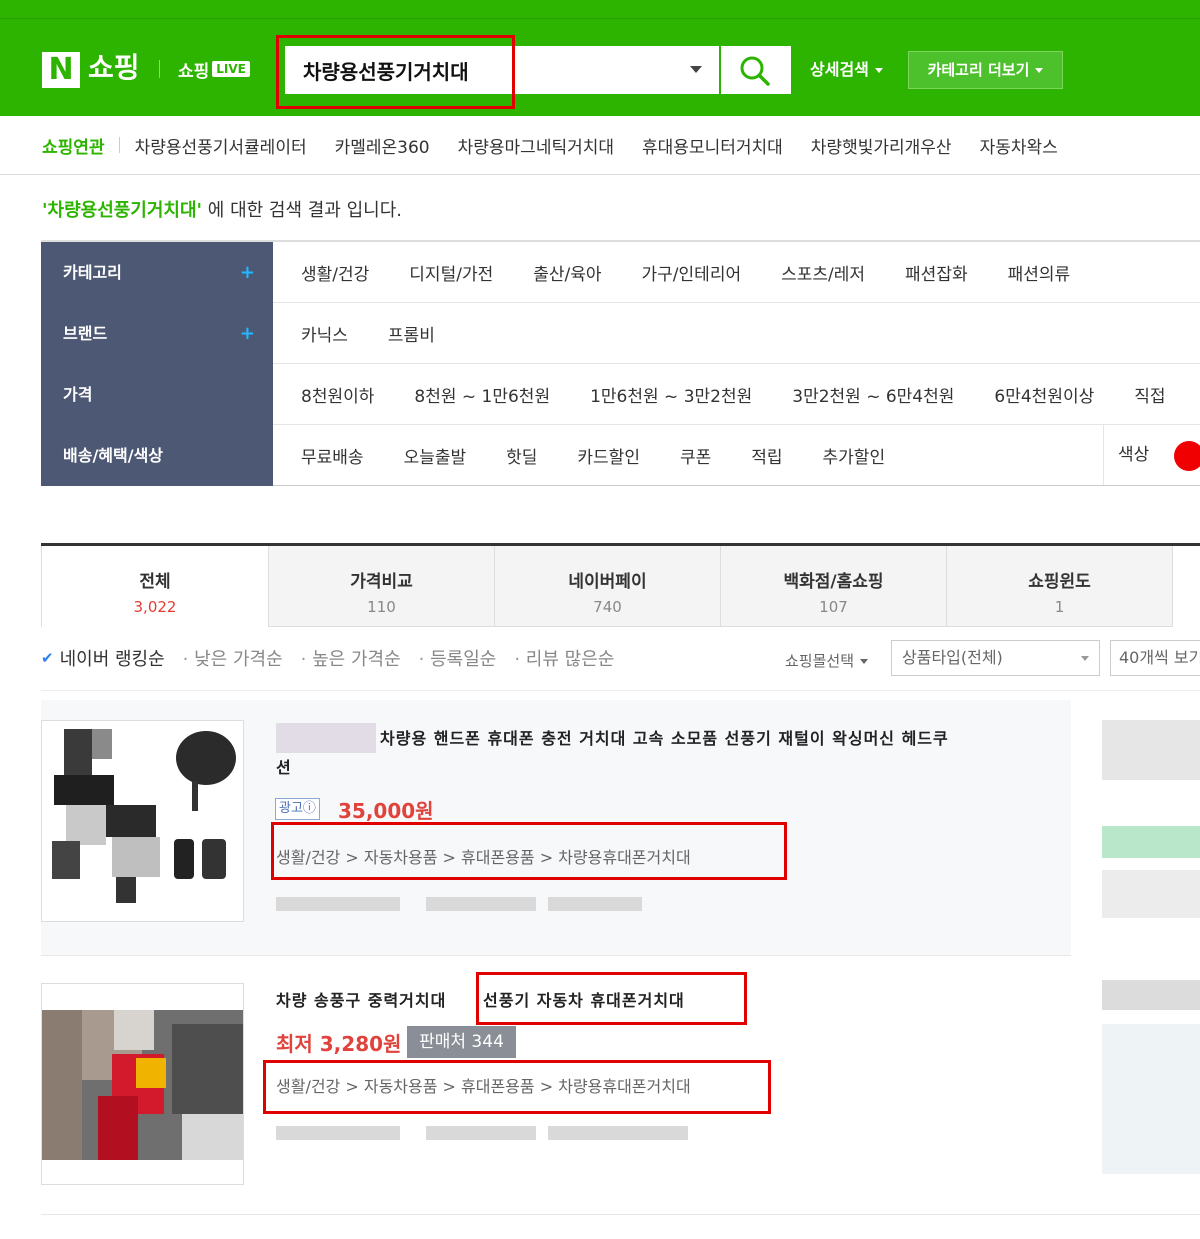 This screenshot has width=1200, height=1239. Describe the element at coordinates (695, 455) in the screenshot. I see `filter-option: 쿠폰` at that location.